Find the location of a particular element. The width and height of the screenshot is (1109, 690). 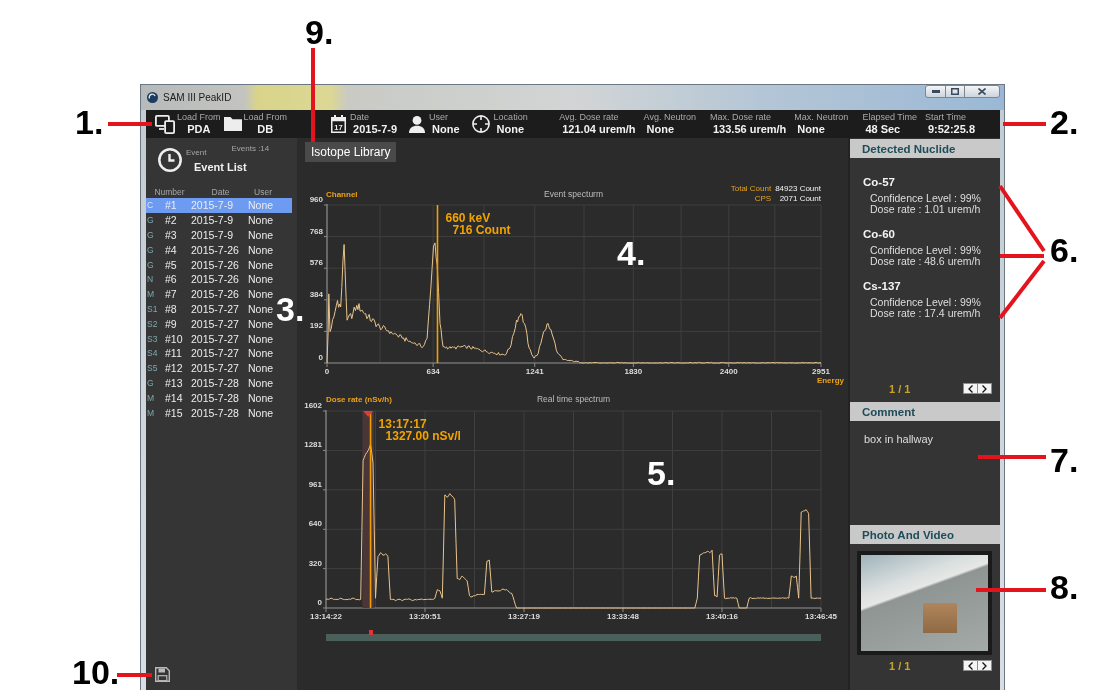

callout-number: 7. is located at coordinates (1064, 460).